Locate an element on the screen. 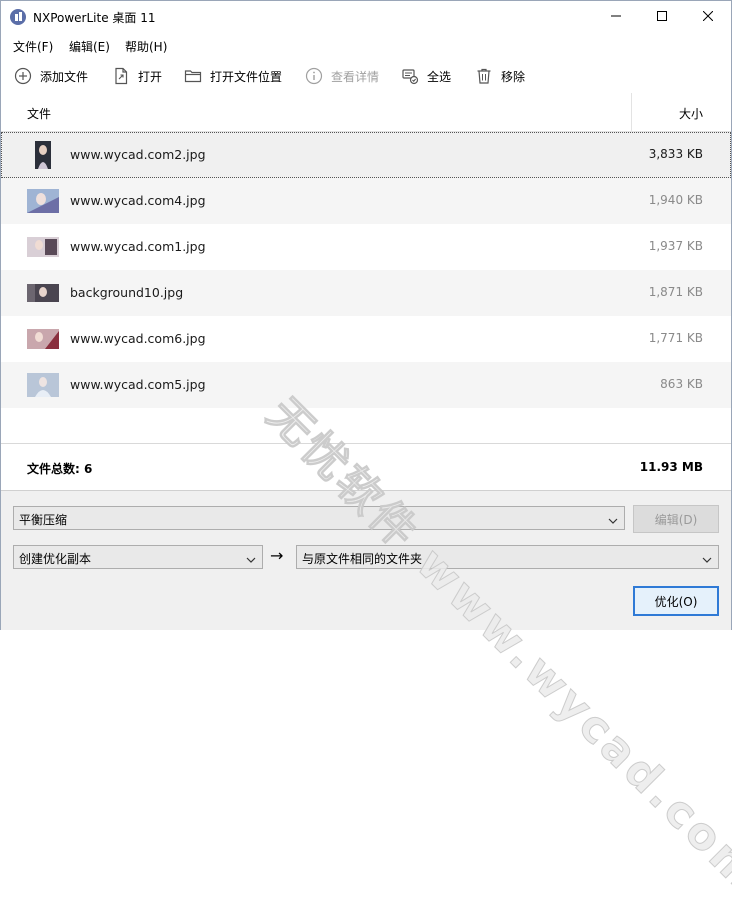  view-details-button: 查看详情 is located at coordinates (342, 76).